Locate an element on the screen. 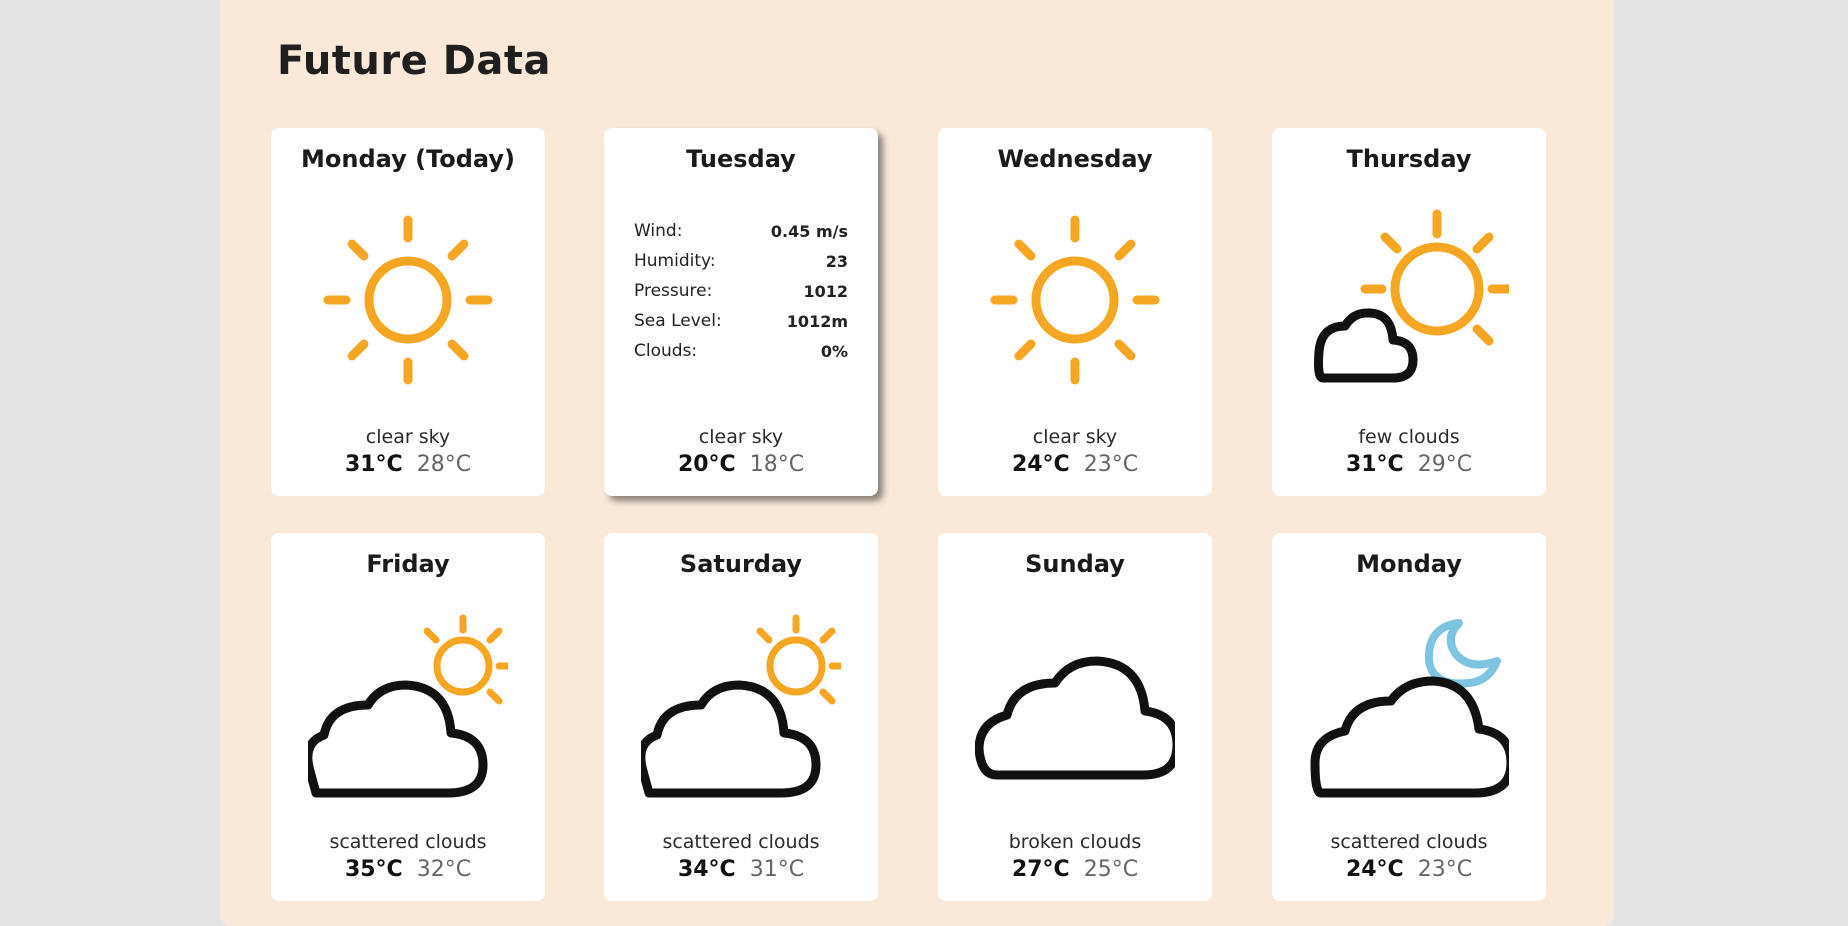 This screenshot has height=926, width=1848. day-card-saturday: Saturday scattered clouds 34°C 31°C is located at coordinates (741, 717).